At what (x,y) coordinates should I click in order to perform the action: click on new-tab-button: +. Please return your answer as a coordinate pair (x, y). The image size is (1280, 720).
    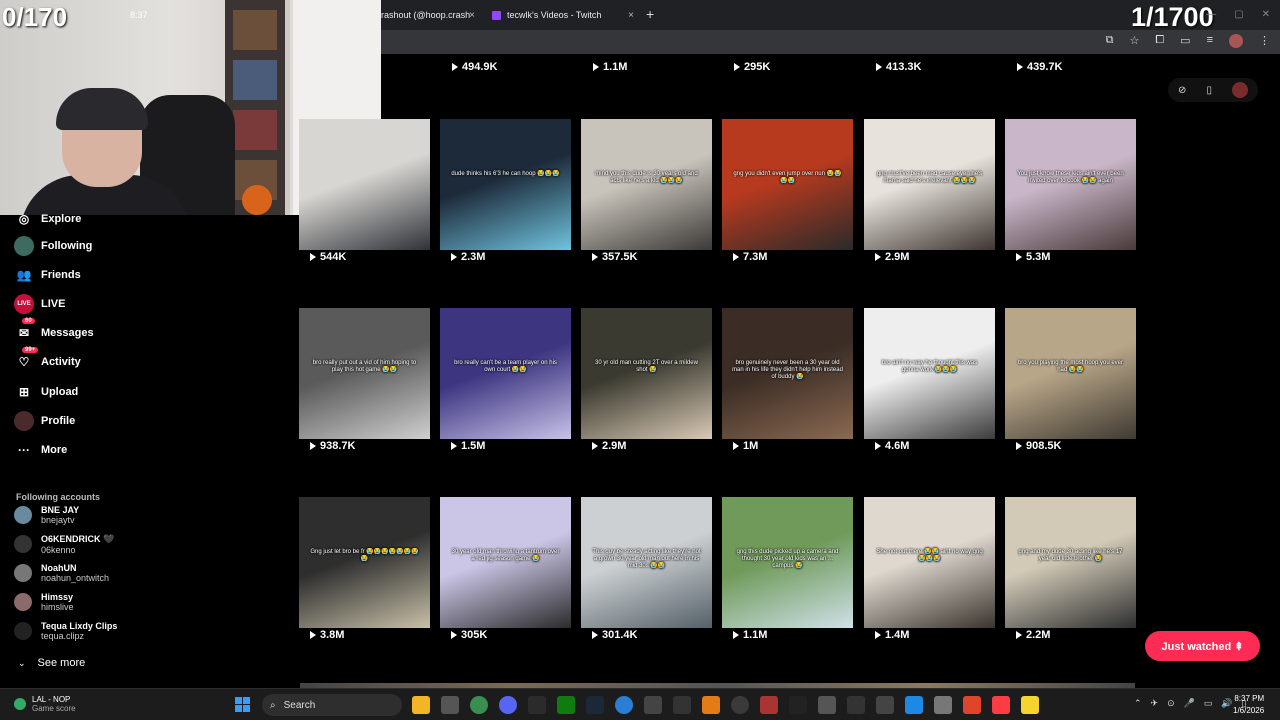
    Looking at the image, I should click on (650, 14).